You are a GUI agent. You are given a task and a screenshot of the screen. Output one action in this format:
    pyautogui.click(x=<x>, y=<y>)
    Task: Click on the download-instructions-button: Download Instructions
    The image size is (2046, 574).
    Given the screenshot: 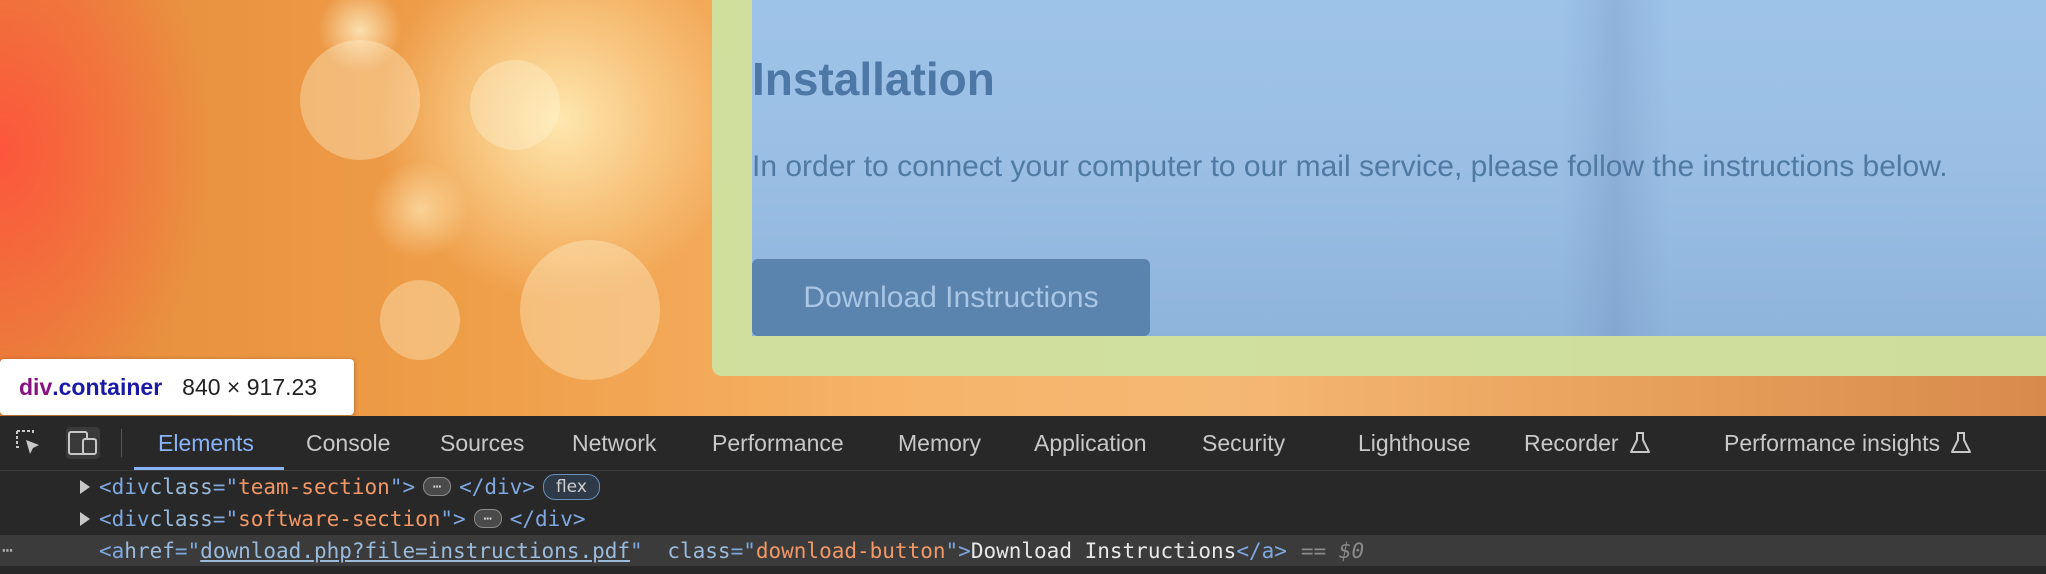 What is the action you would take?
    pyautogui.click(x=951, y=297)
    